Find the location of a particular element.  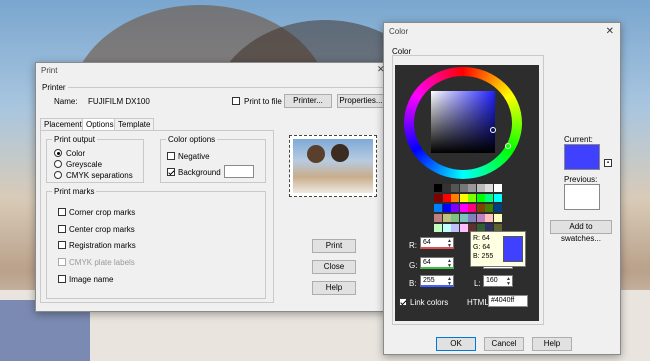

color-radio is located at coordinates (58, 153).